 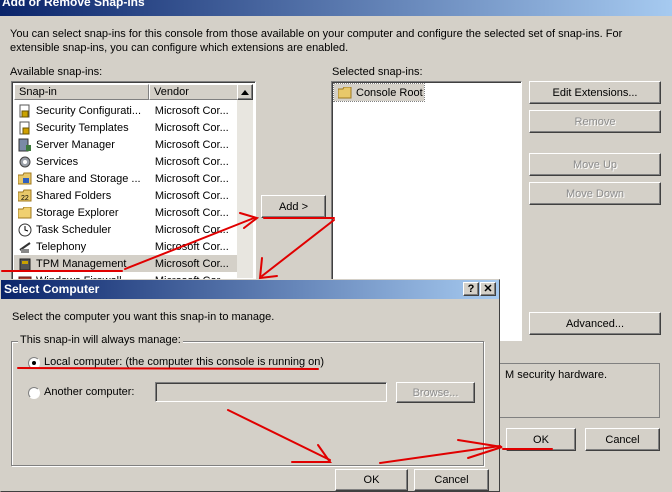 What do you see at coordinates (82, 127) in the screenshot?
I see `list-item-name: Security Templates` at bounding box center [82, 127].